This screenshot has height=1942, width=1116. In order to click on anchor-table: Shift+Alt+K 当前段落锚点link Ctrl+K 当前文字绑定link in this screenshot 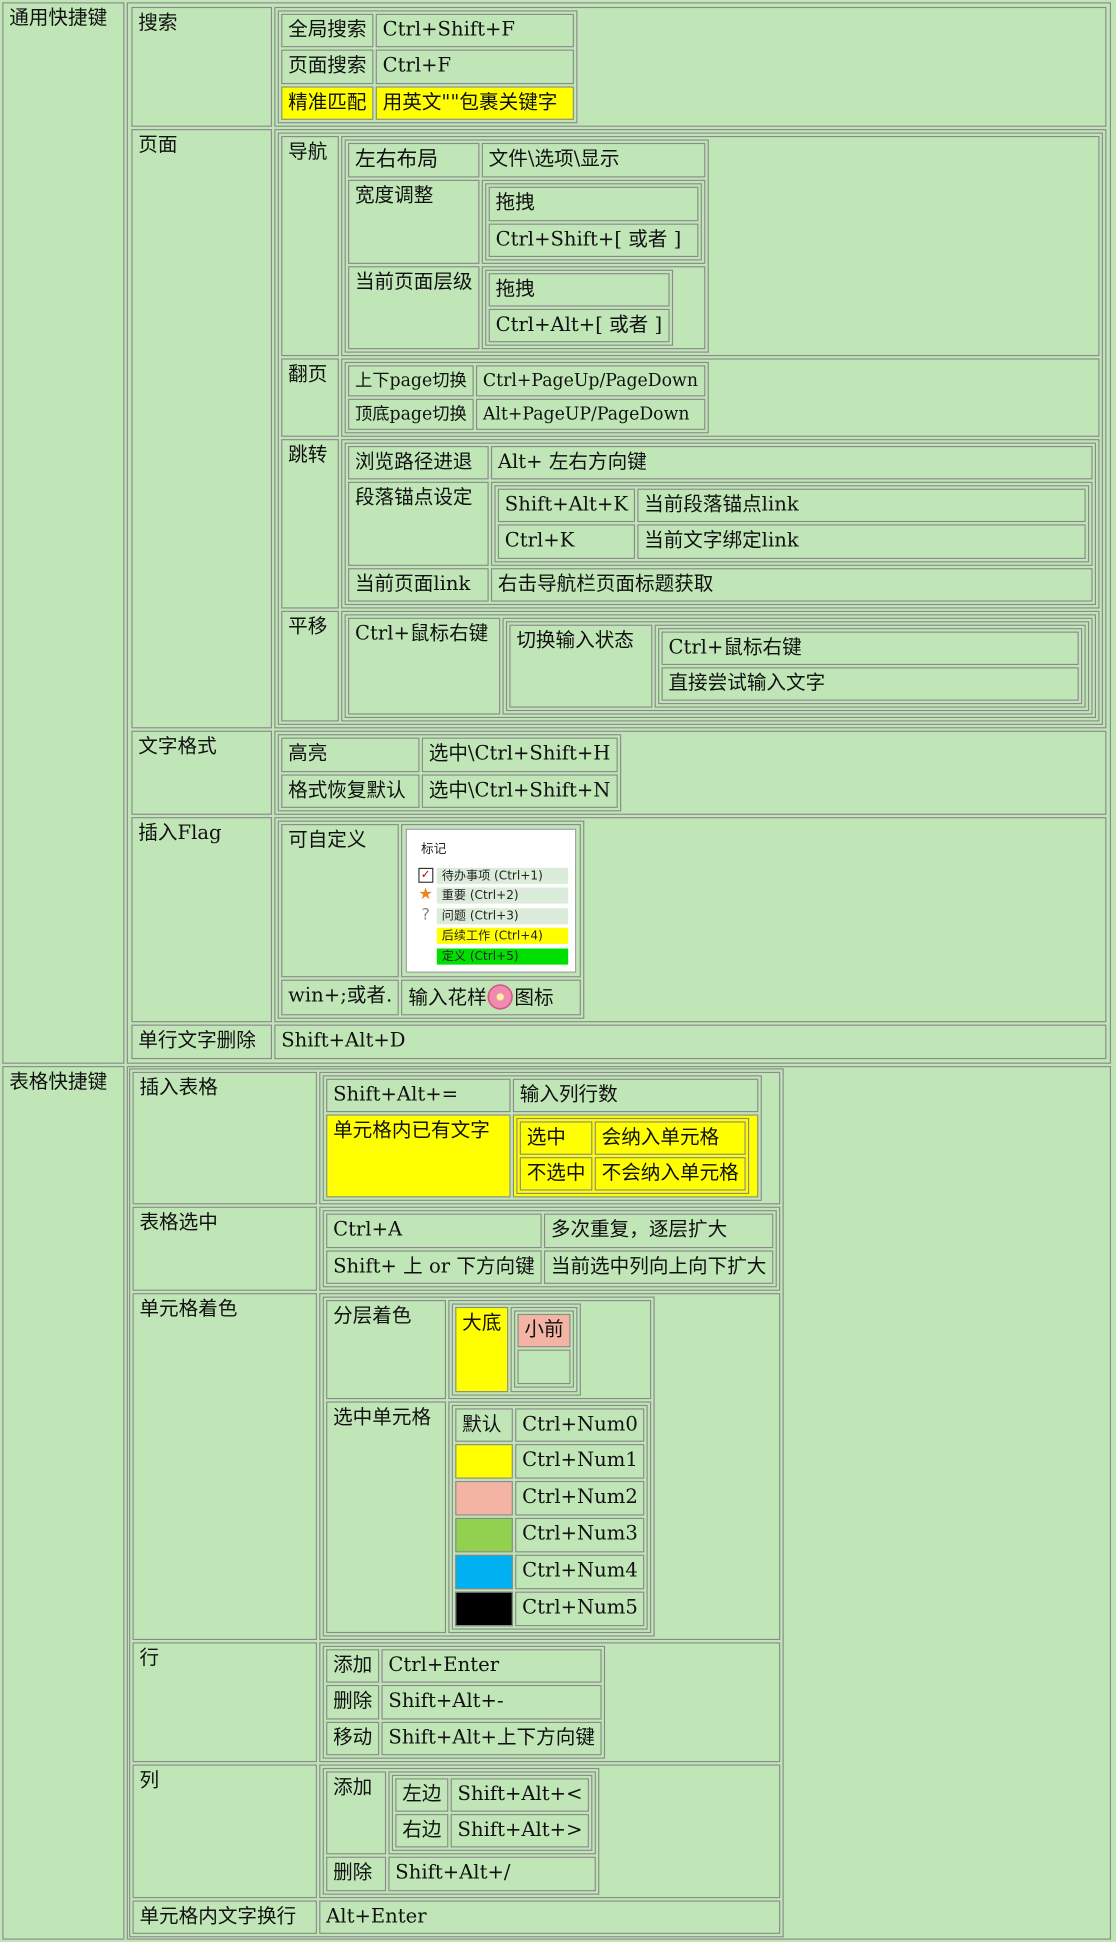, I will do `click(792, 523)`.